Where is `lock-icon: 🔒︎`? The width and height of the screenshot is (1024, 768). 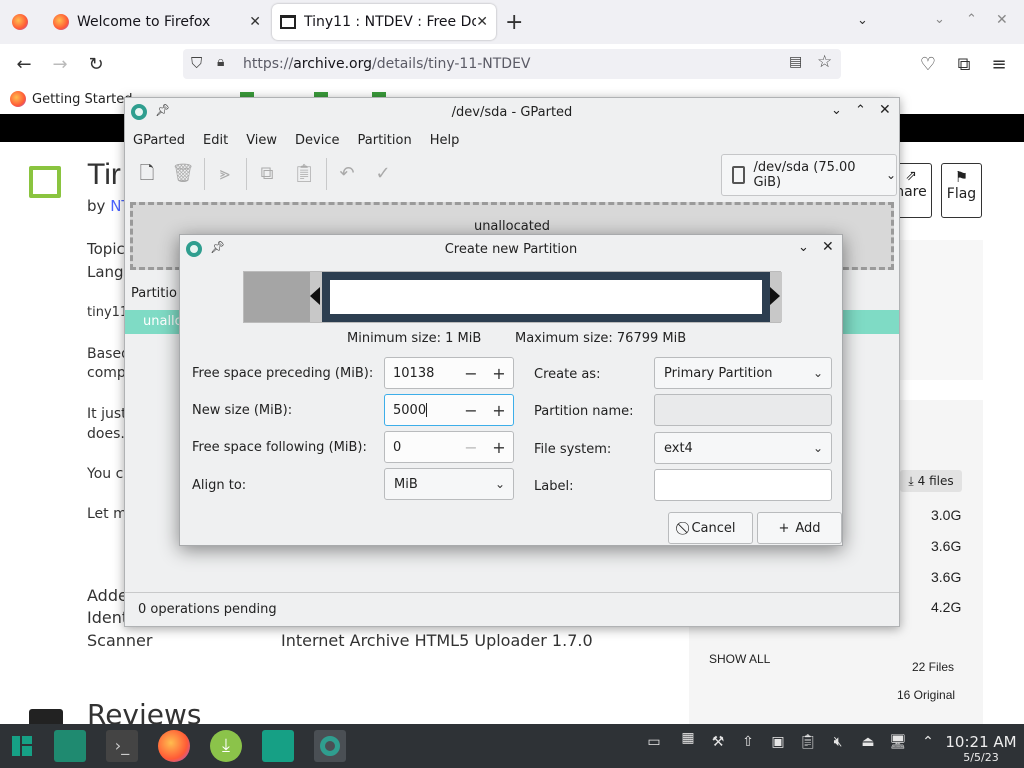 lock-icon: 🔒︎ is located at coordinates (220, 62).